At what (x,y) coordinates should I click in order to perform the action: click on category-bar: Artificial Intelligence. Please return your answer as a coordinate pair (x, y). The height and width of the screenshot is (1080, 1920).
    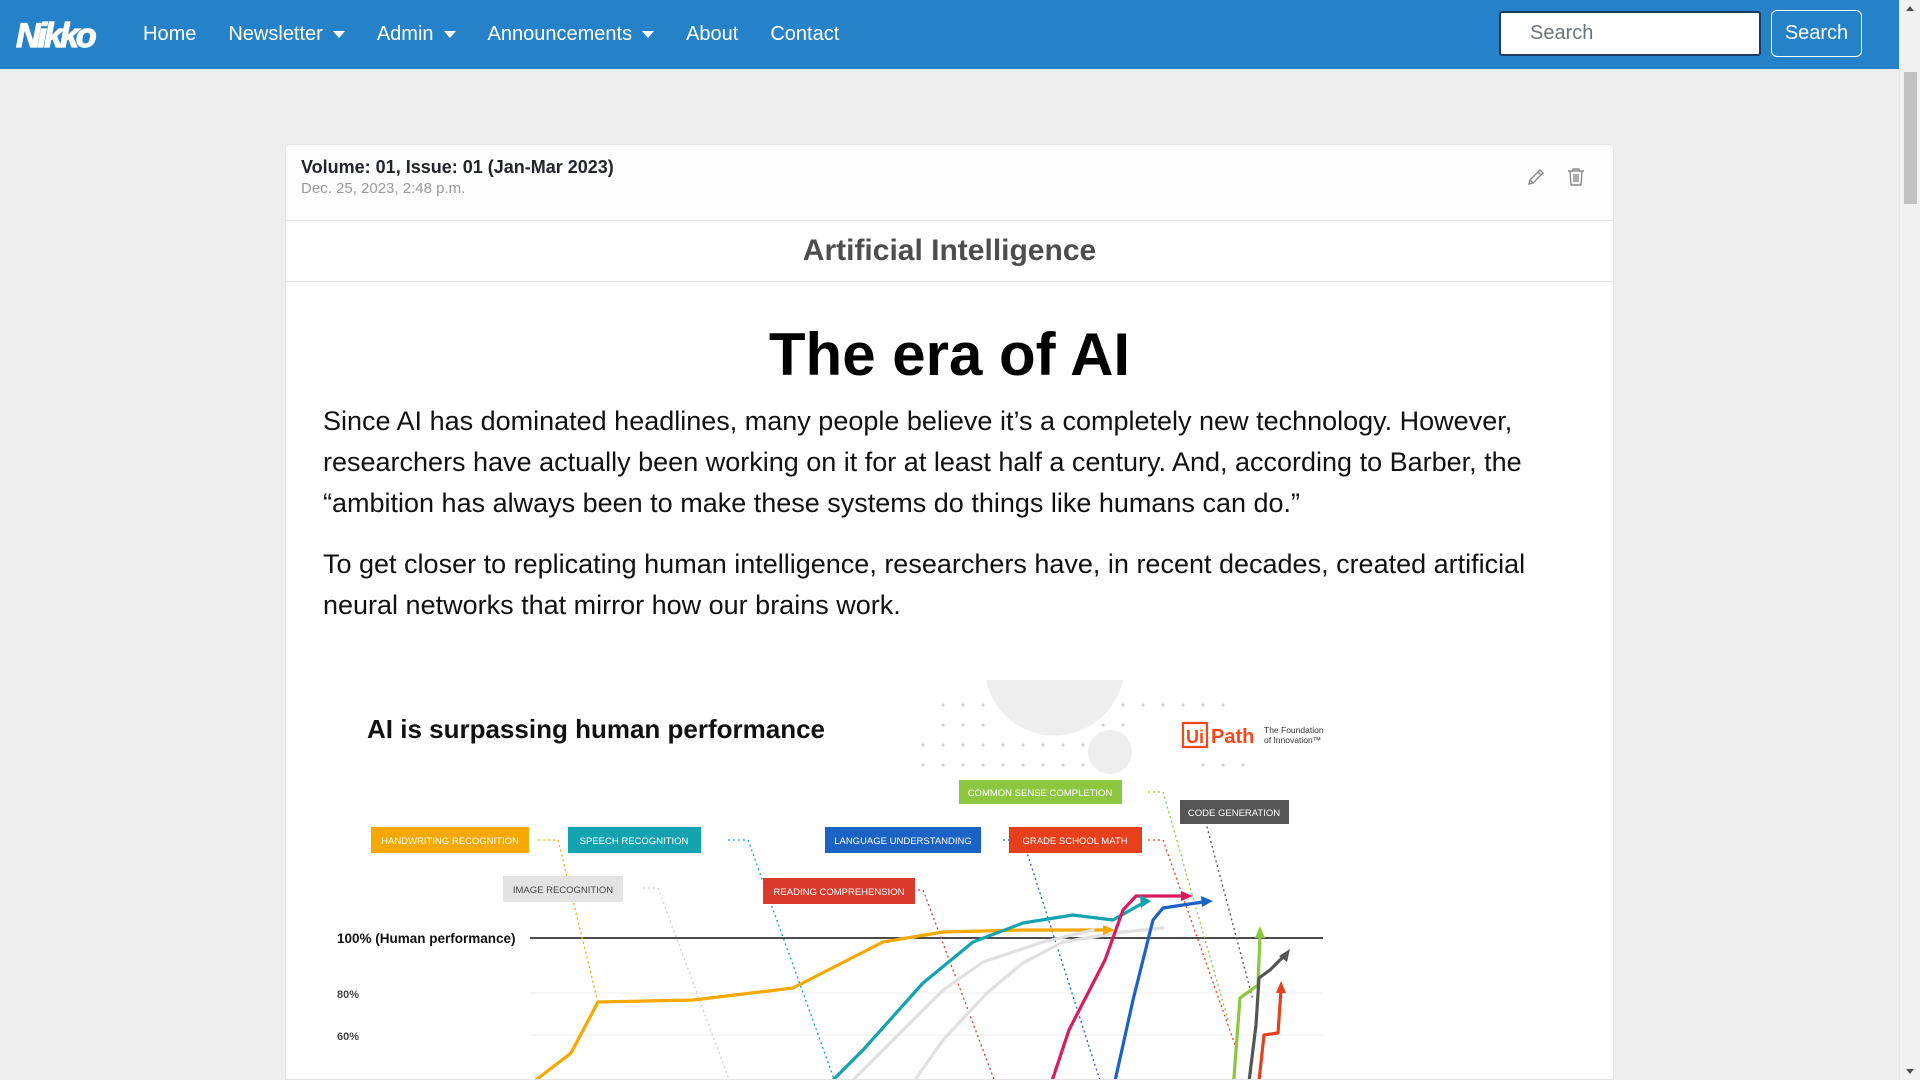
    Looking at the image, I should click on (949, 251).